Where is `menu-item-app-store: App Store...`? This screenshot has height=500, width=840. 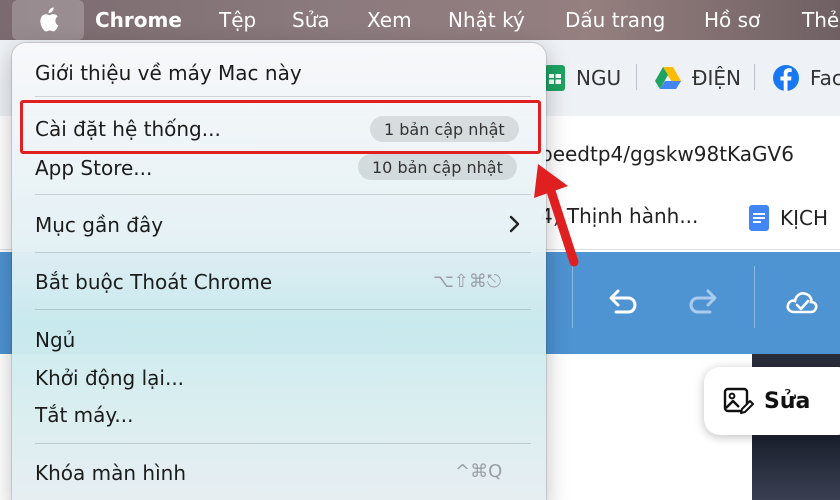
menu-item-app-store: App Store... is located at coordinates (93, 168).